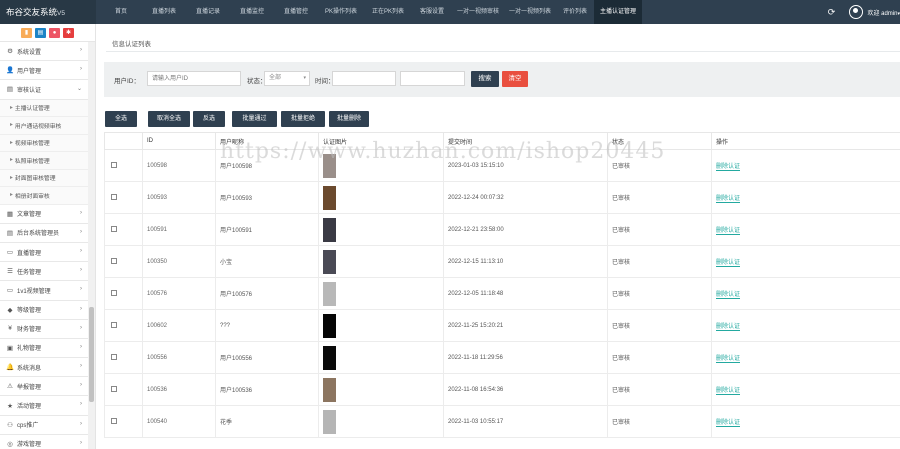 This screenshot has width=900, height=449. I want to click on user-menu: 欢迎 admin▾, so click(883, 12).